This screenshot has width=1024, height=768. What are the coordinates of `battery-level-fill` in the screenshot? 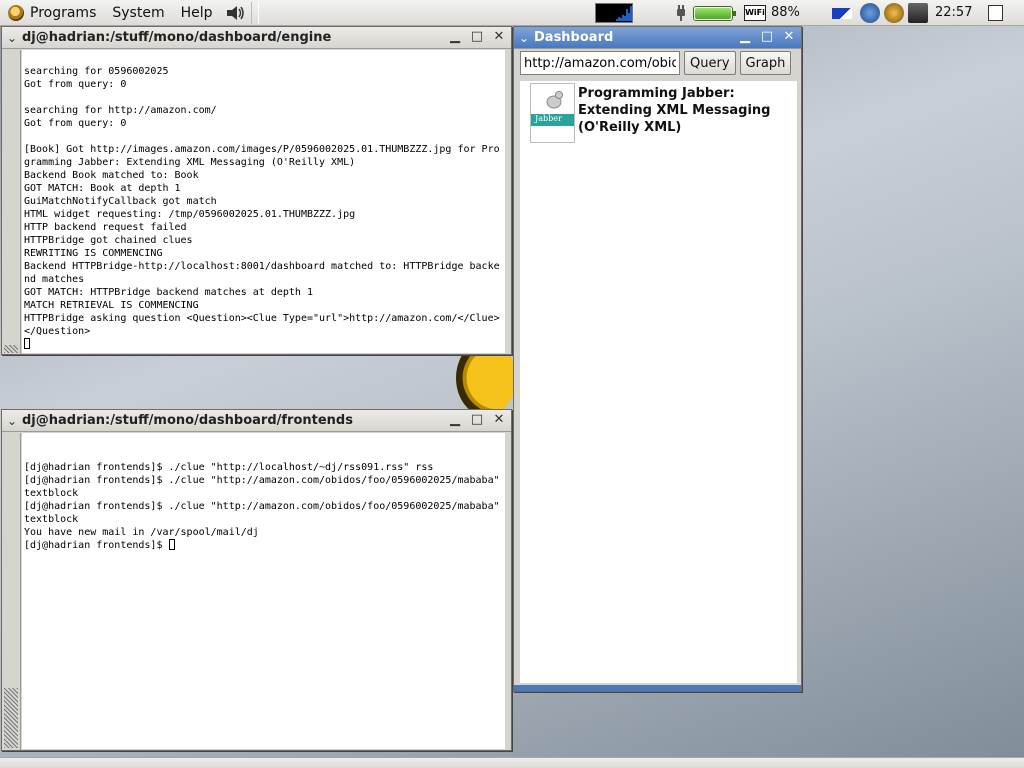 It's located at (713, 13).